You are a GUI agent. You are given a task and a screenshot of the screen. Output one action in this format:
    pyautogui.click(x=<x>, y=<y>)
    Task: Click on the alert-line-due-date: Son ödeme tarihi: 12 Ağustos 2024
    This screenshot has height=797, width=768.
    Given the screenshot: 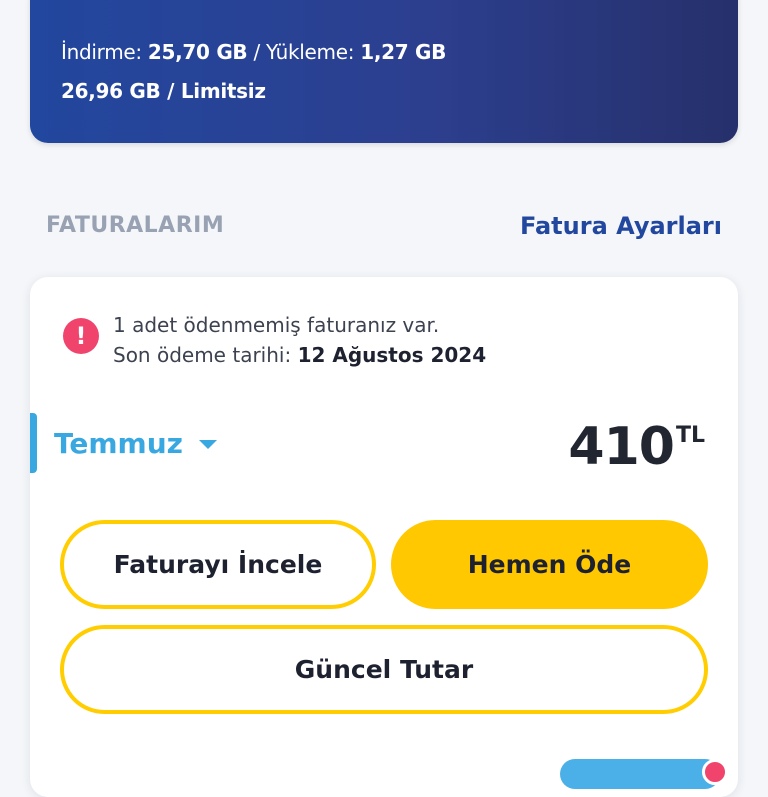 What is the action you would take?
    pyautogui.click(x=299, y=355)
    